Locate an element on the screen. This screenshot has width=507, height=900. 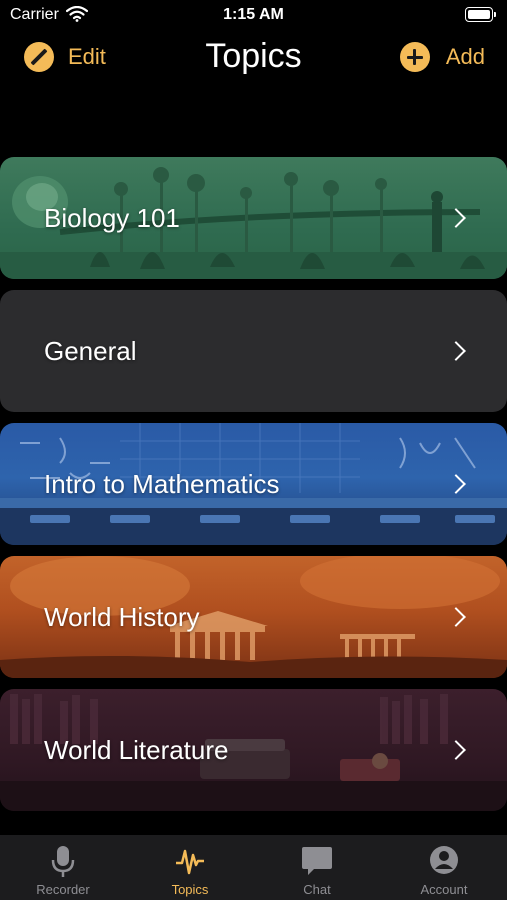
add-button: Add is located at coordinates (442, 57).